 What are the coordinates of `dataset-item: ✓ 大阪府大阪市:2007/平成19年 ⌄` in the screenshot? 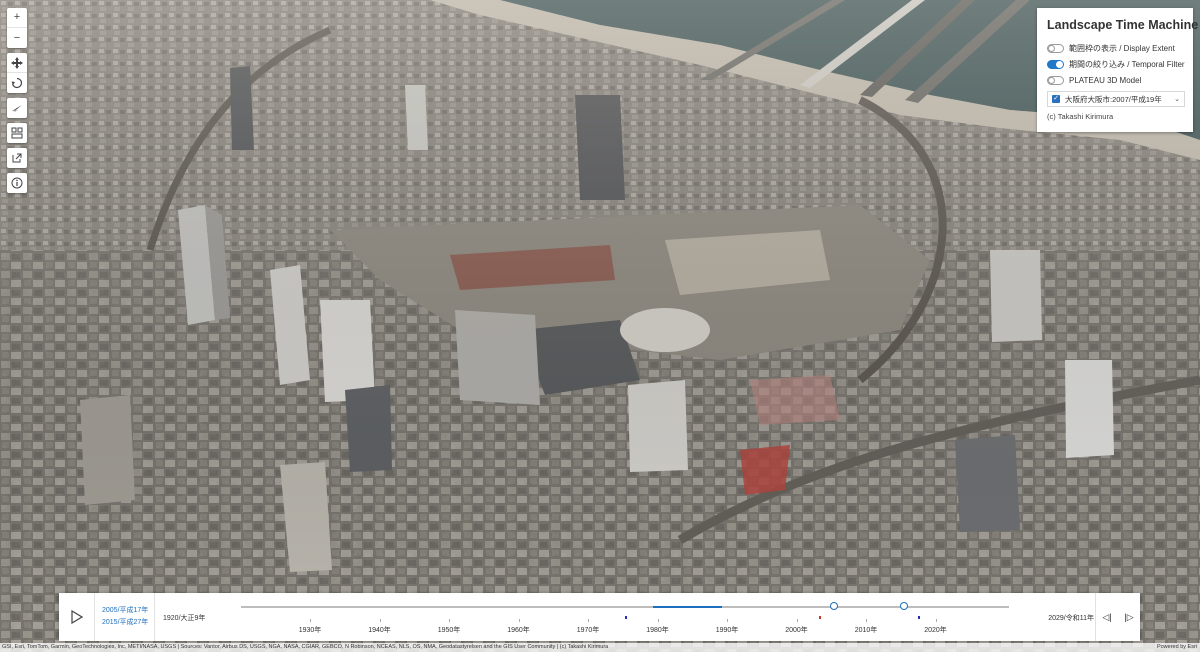 It's located at (1116, 99).